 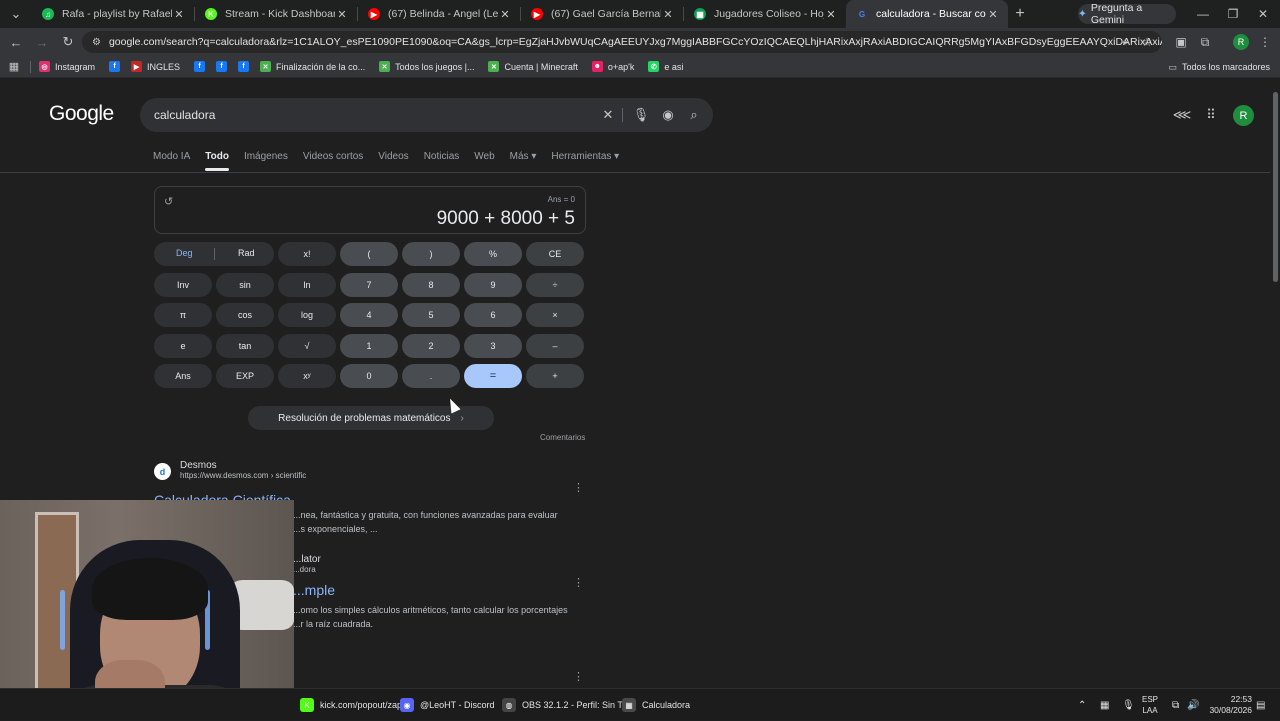 What do you see at coordinates (431, 254) in the screenshot?
I see `calc-key: )` at bounding box center [431, 254].